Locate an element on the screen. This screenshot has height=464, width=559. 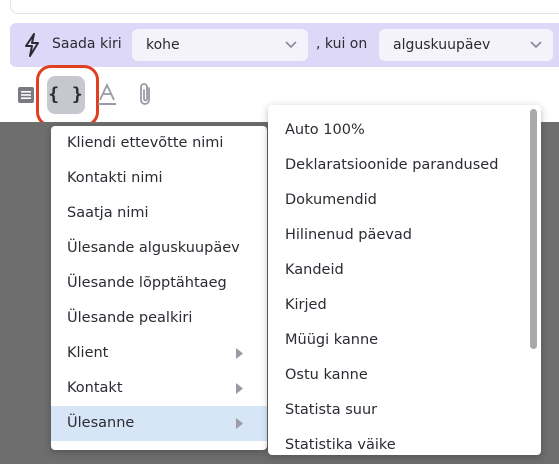
lightning-bolt-icon is located at coordinates (32, 45).